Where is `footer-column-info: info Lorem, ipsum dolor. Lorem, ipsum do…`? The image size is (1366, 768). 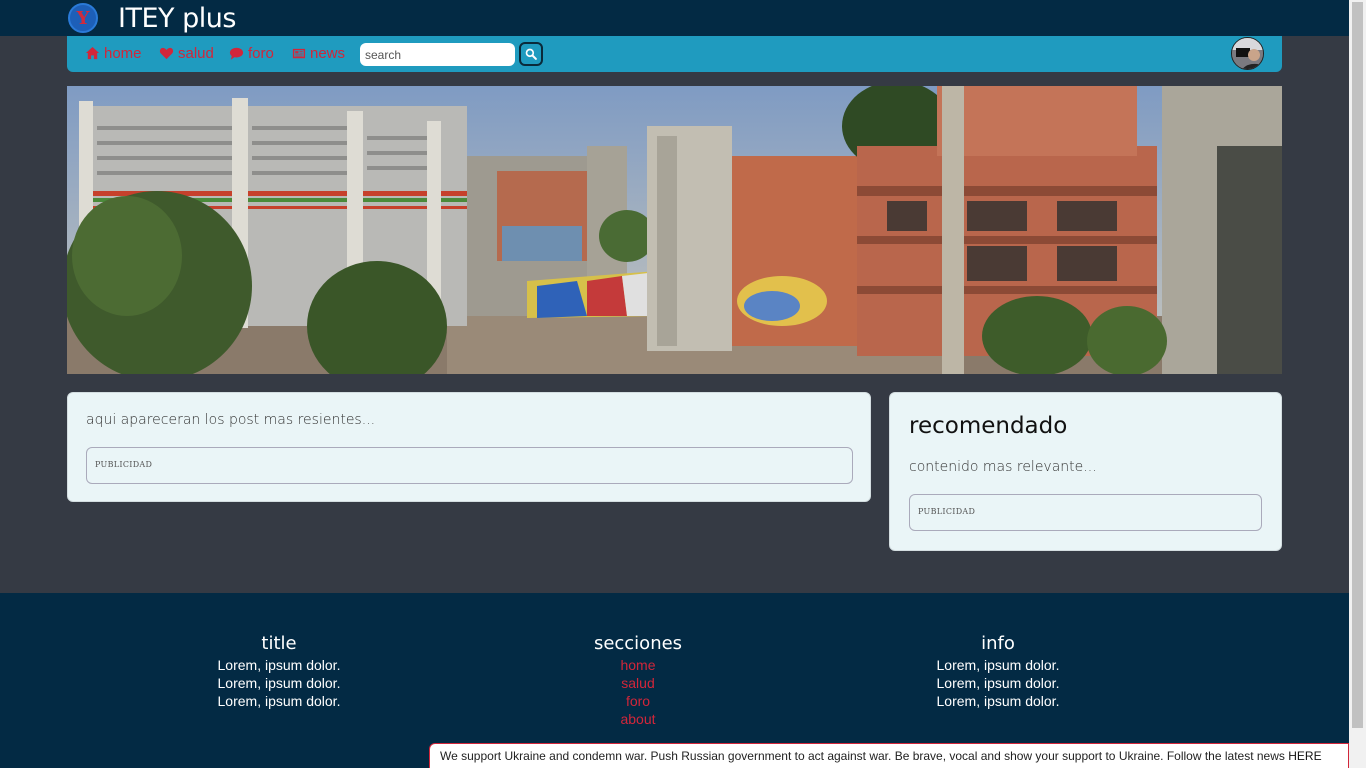
footer-column-info: info Lorem, ipsum dolor. Lorem, ipsum do… is located at coordinates (998, 671).